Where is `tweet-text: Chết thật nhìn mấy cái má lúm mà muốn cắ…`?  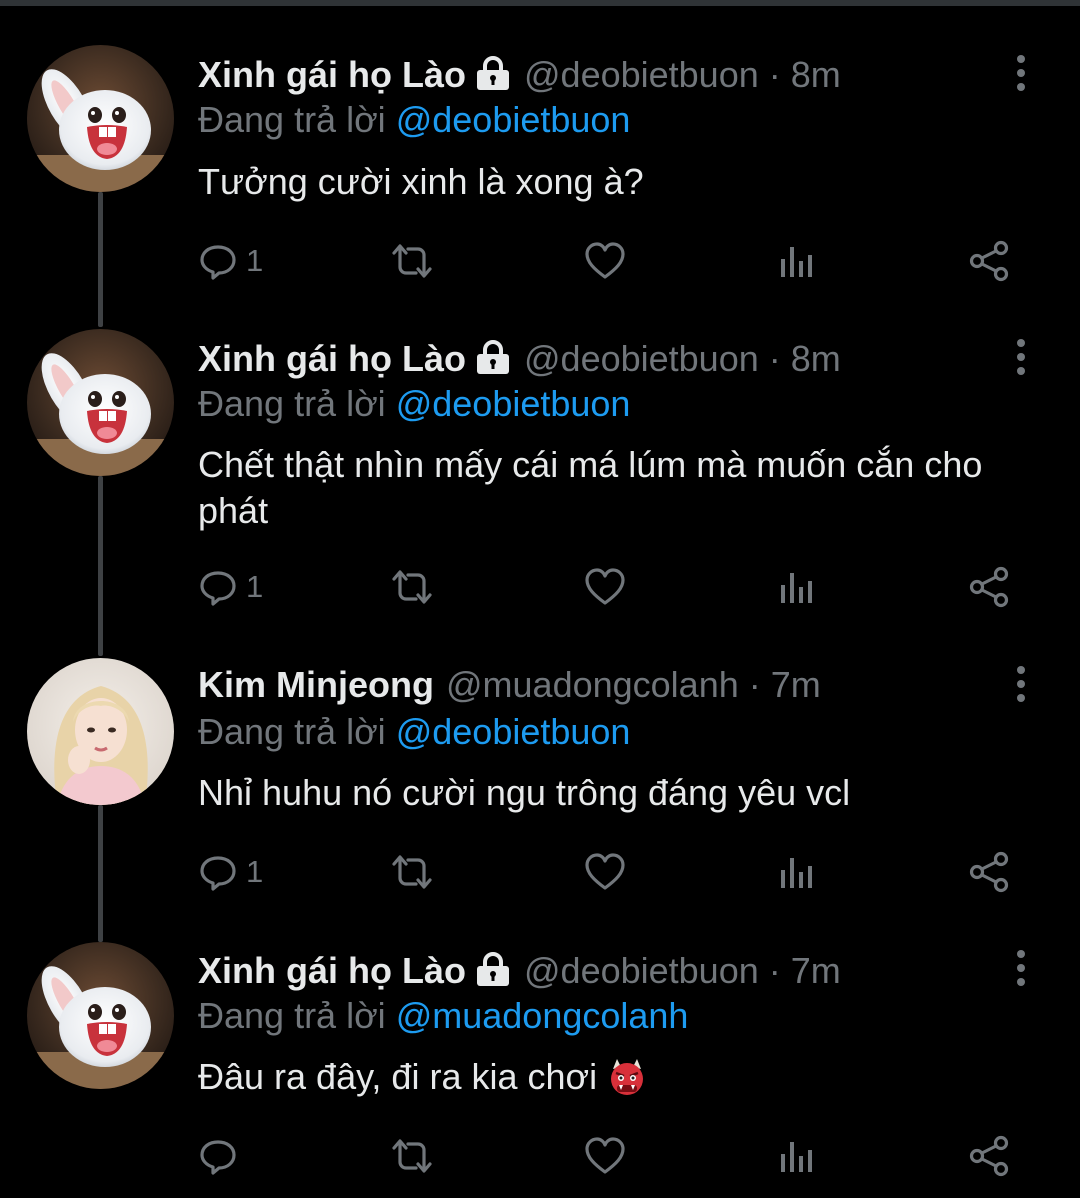 tweet-text: Chết thật nhìn mấy cái má lúm mà muốn cắ… is located at coordinates (590, 487).